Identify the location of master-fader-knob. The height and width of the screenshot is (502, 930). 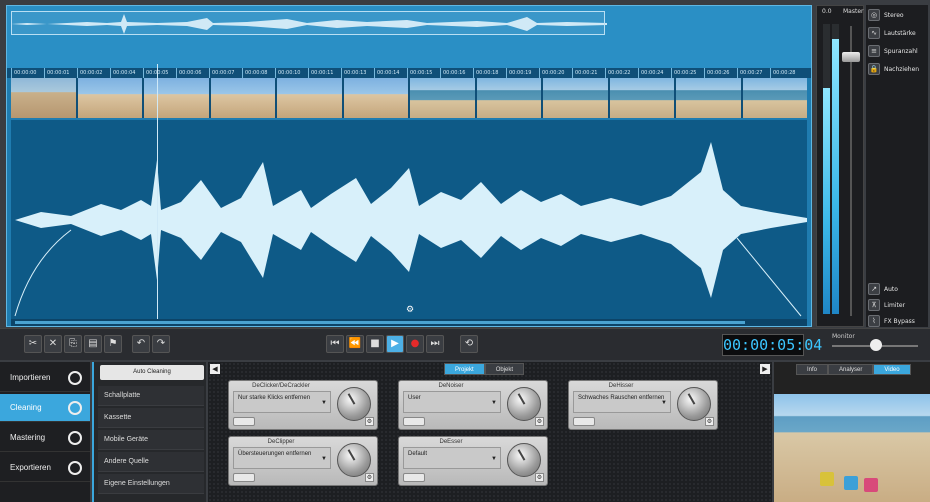
(851, 57).